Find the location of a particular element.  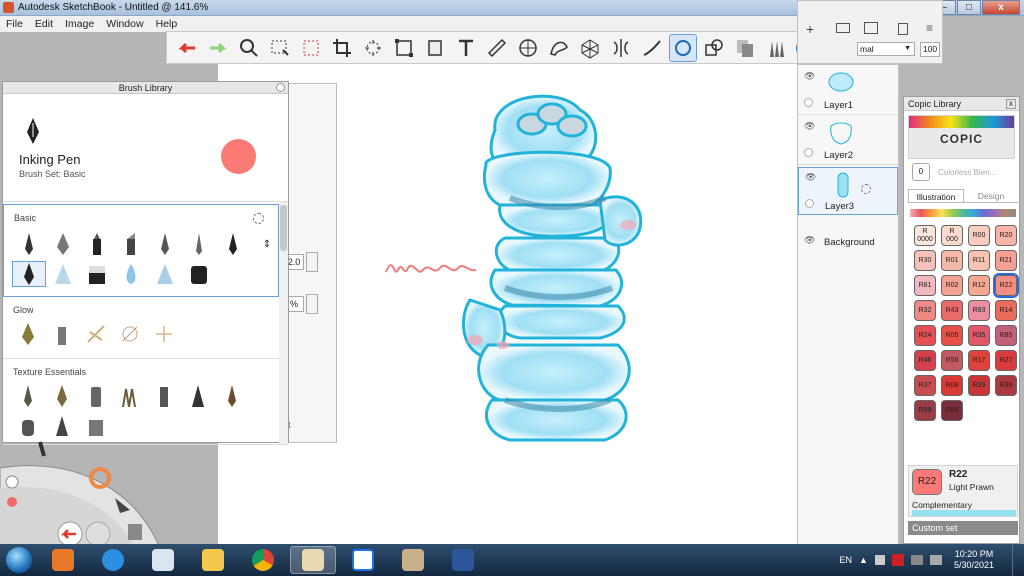

shape-icon is located at coordinates (714, 48).